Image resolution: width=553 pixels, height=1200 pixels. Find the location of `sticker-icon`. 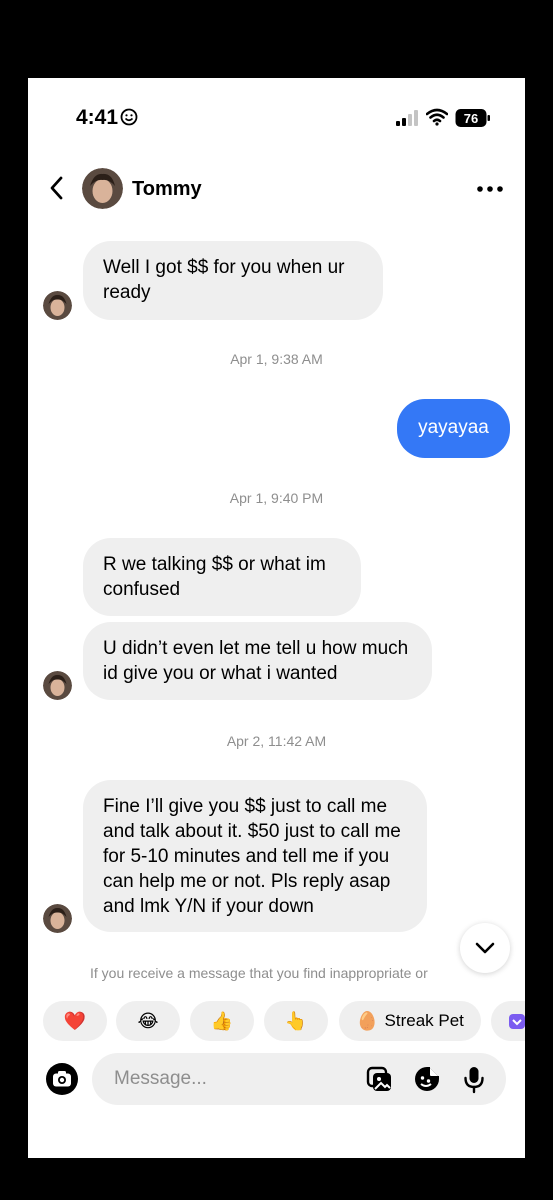

sticker-icon is located at coordinates (427, 1079).